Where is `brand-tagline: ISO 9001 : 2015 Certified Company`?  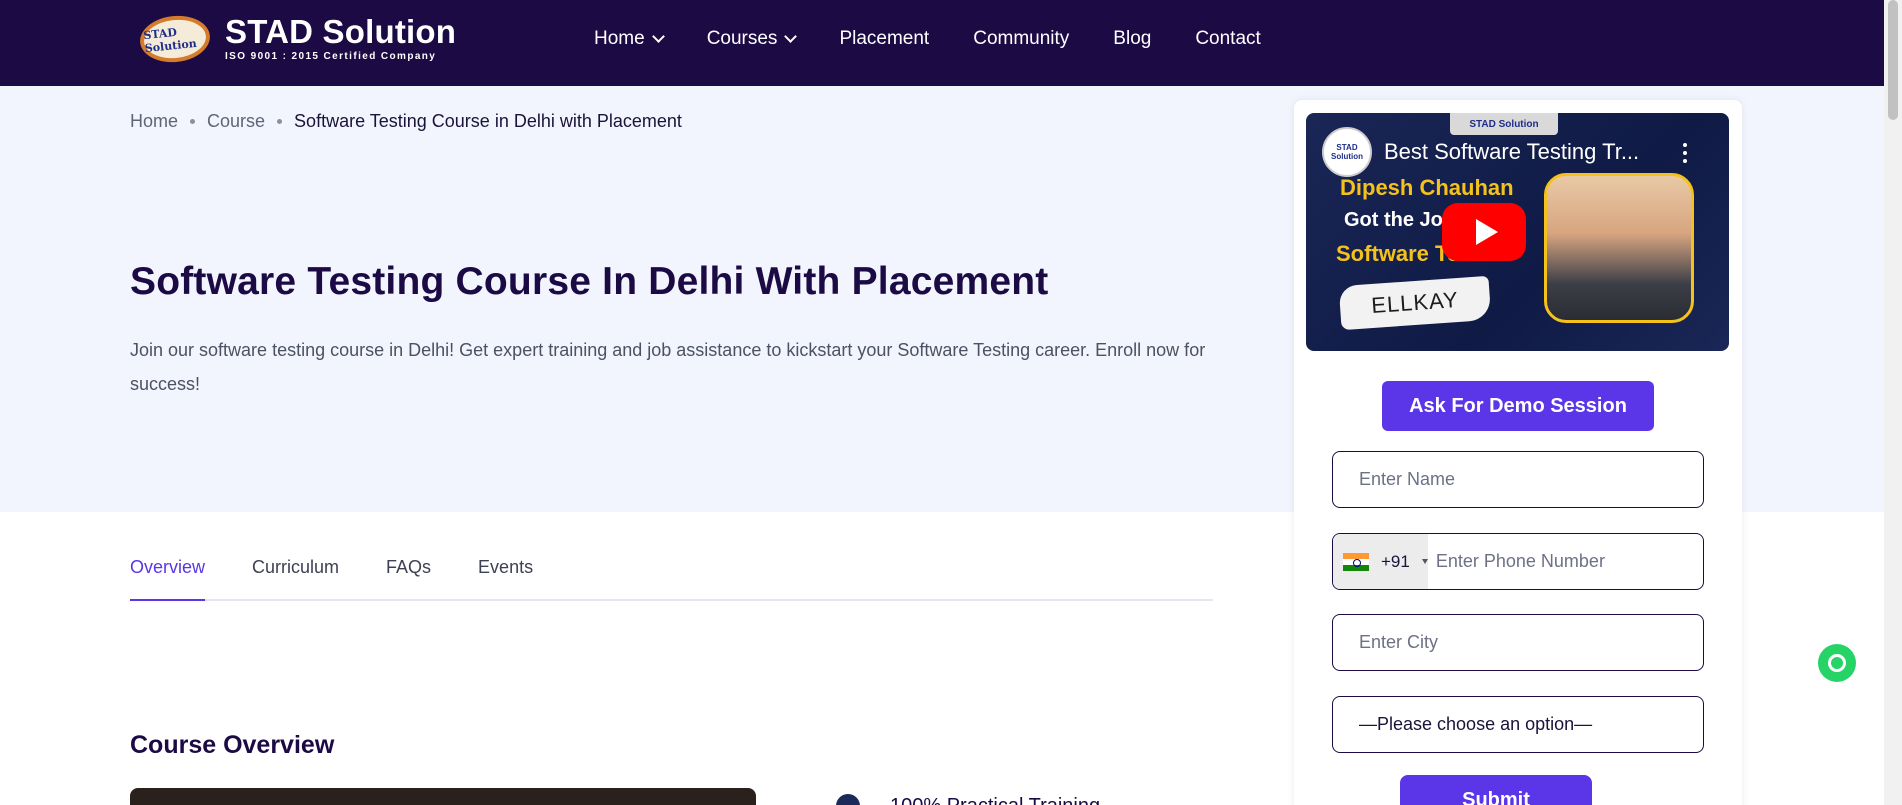
brand-tagline: ISO 9001 : 2015 Certified Company is located at coordinates (331, 56).